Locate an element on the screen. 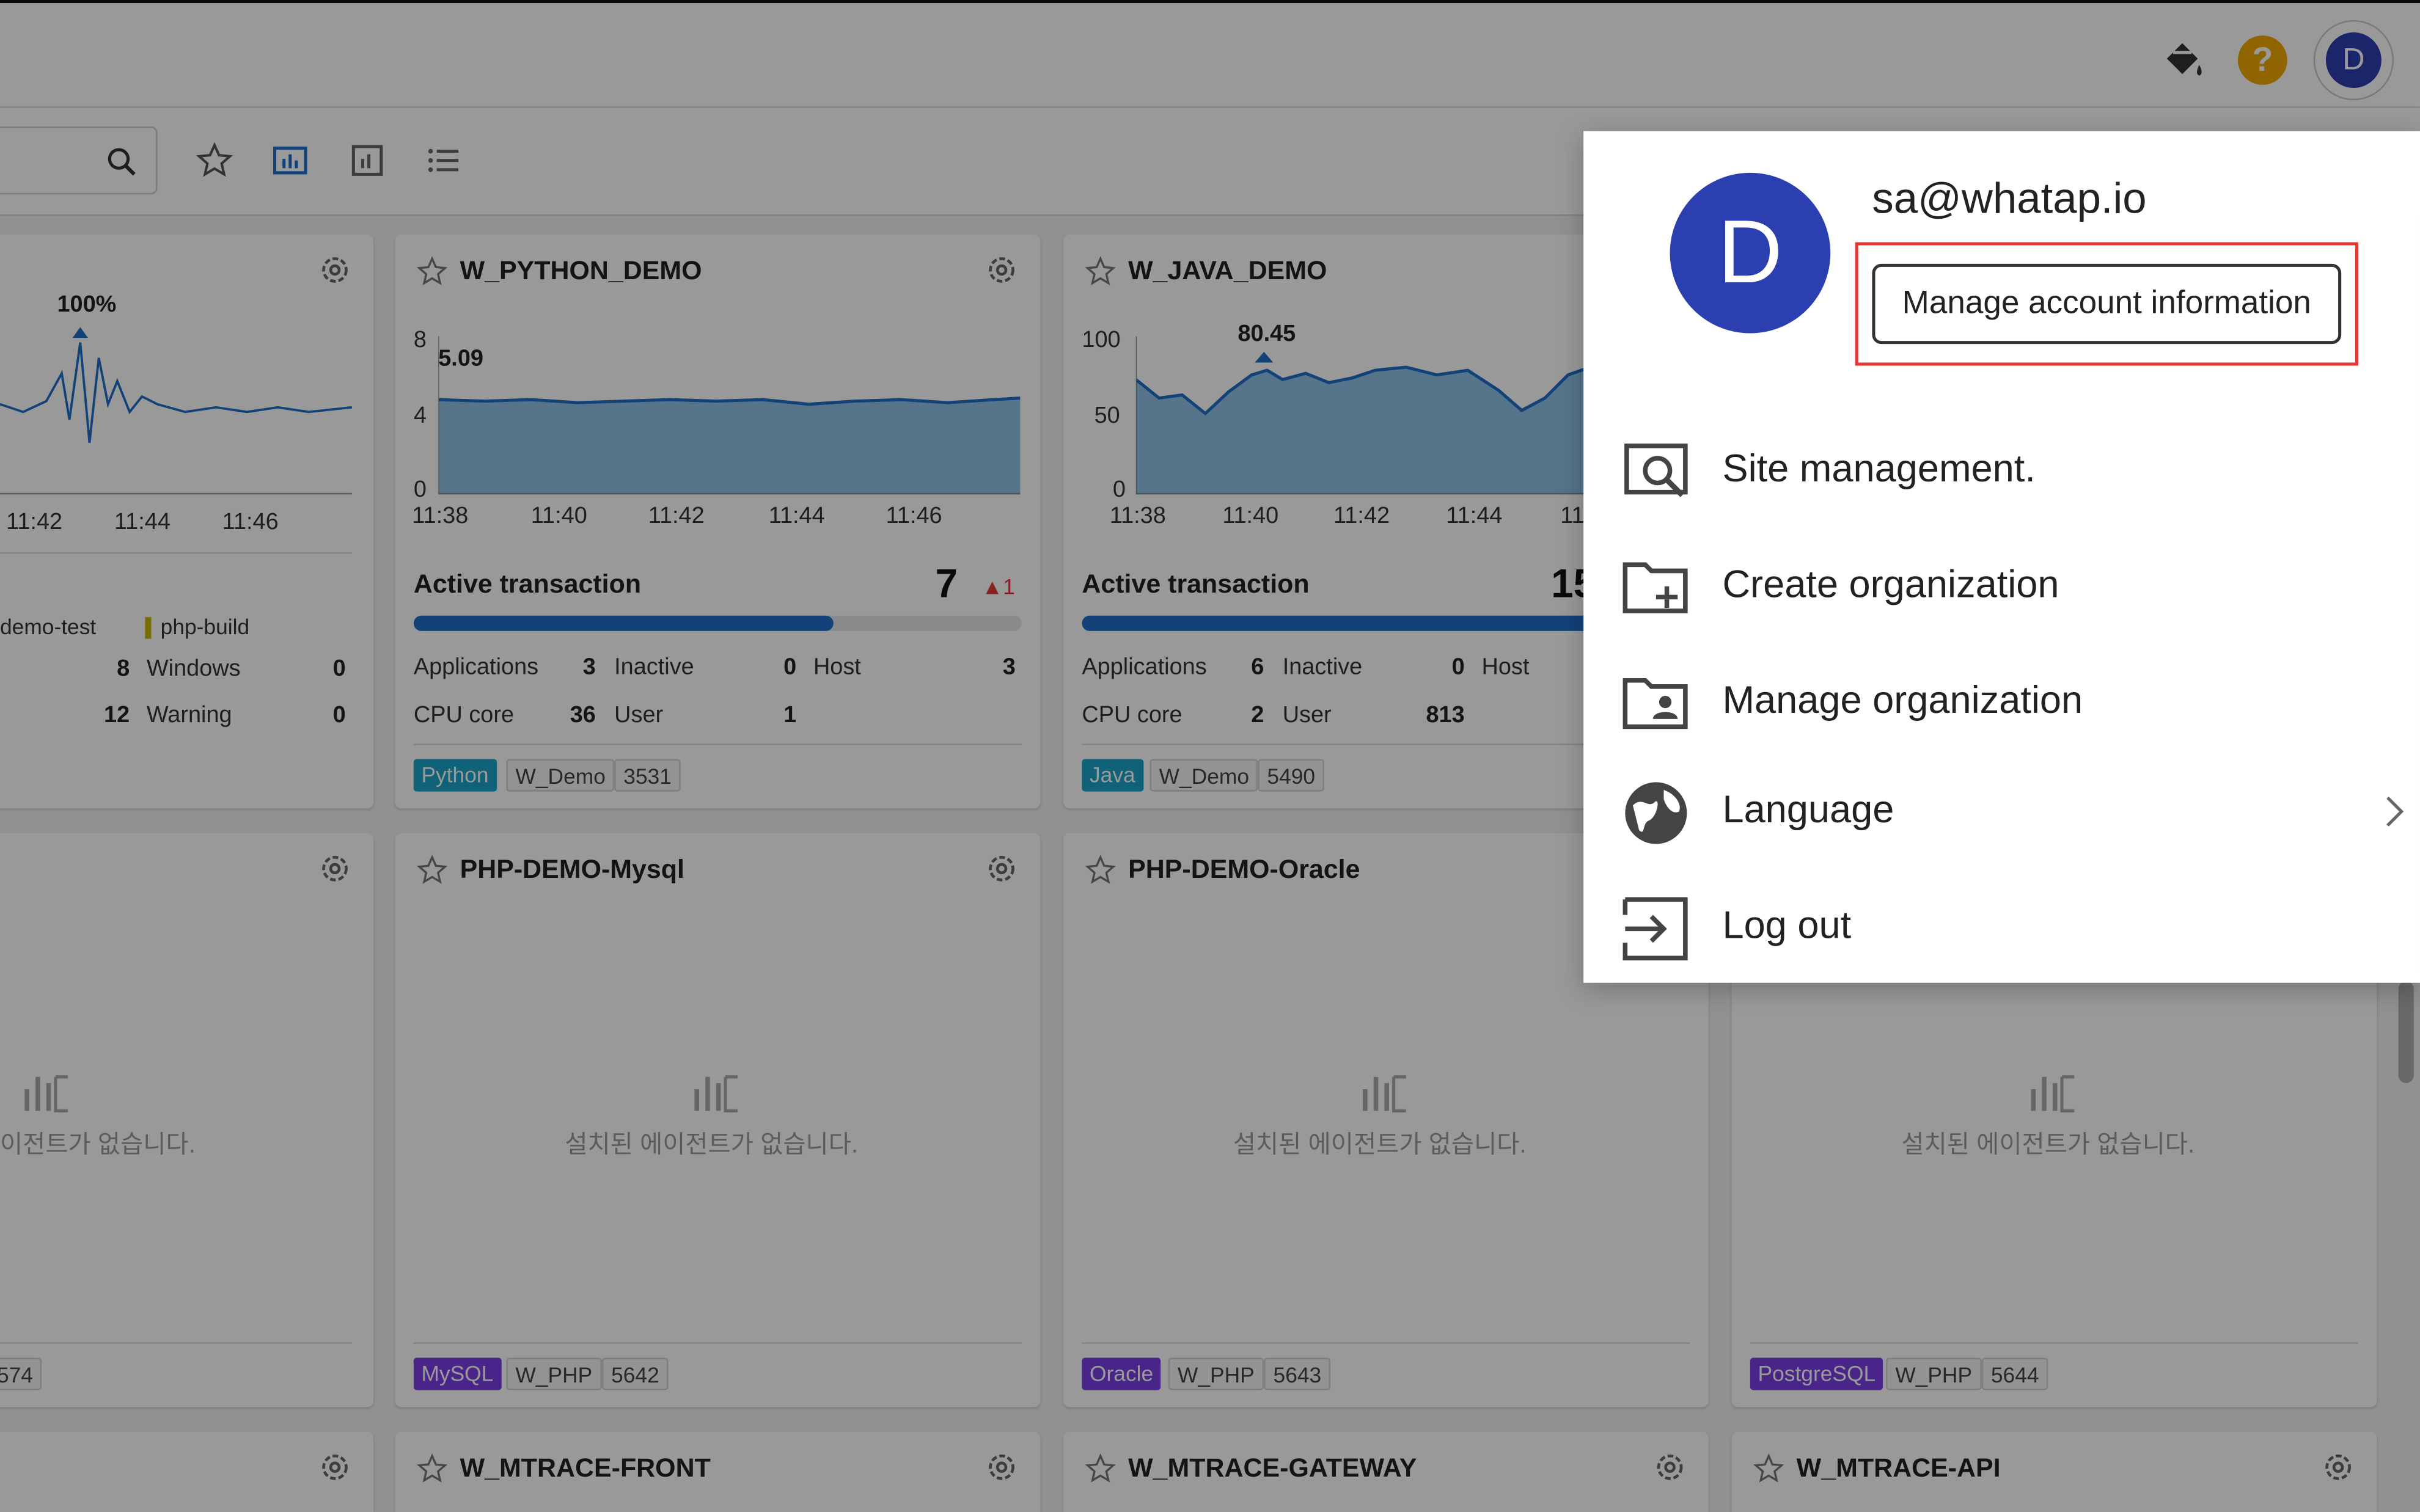  menu-item-language: Language is located at coordinates (2002, 813).